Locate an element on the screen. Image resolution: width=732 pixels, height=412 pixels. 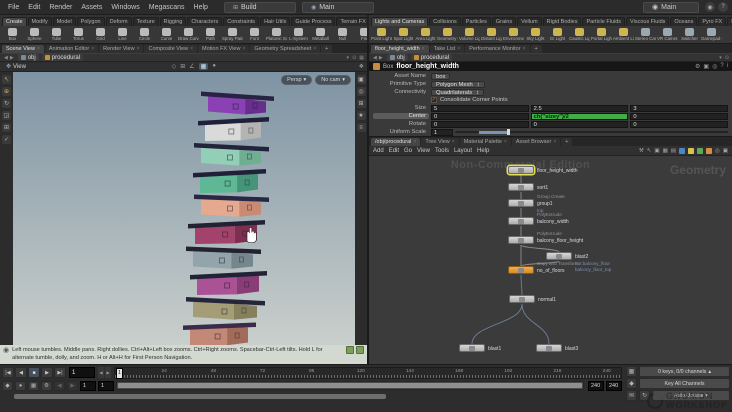
pane-tab-motion-fx-view: Motion FX View × is located at coordinates (224, 49).